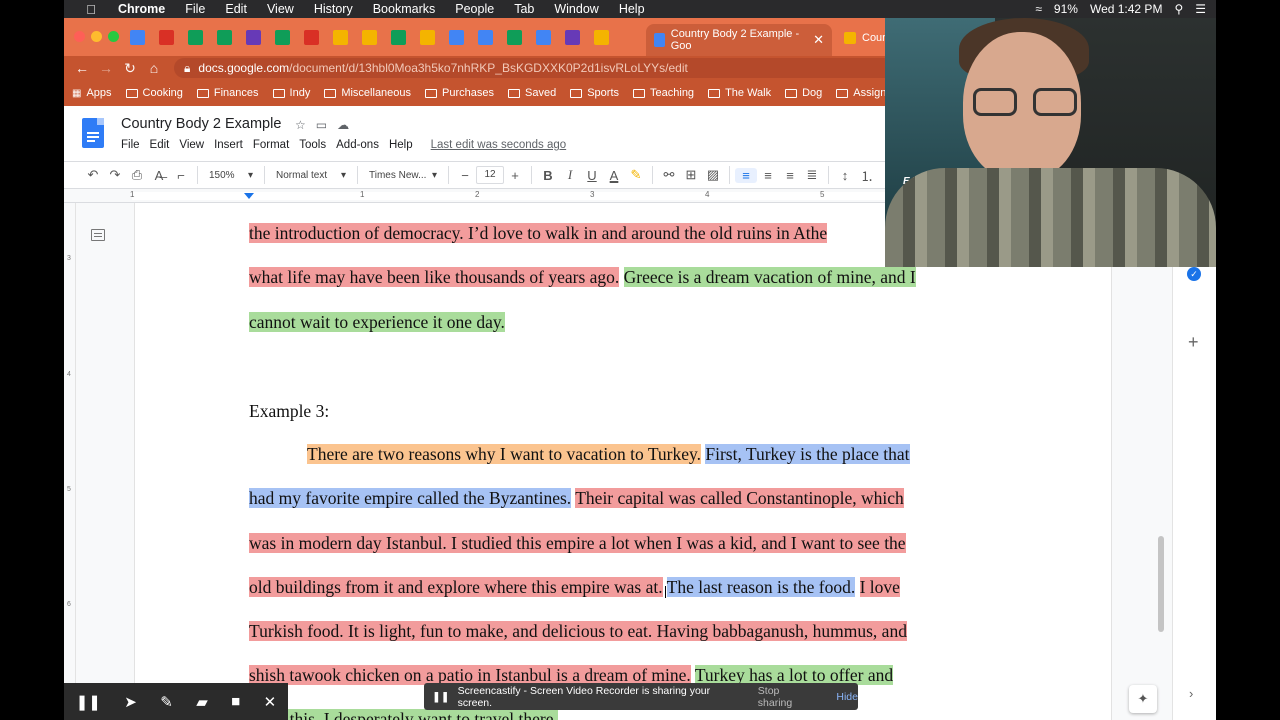 Image resolution: width=1280 pixels, height=720 pixels. I want to click on text-color-icon: A, so click(614, 175).